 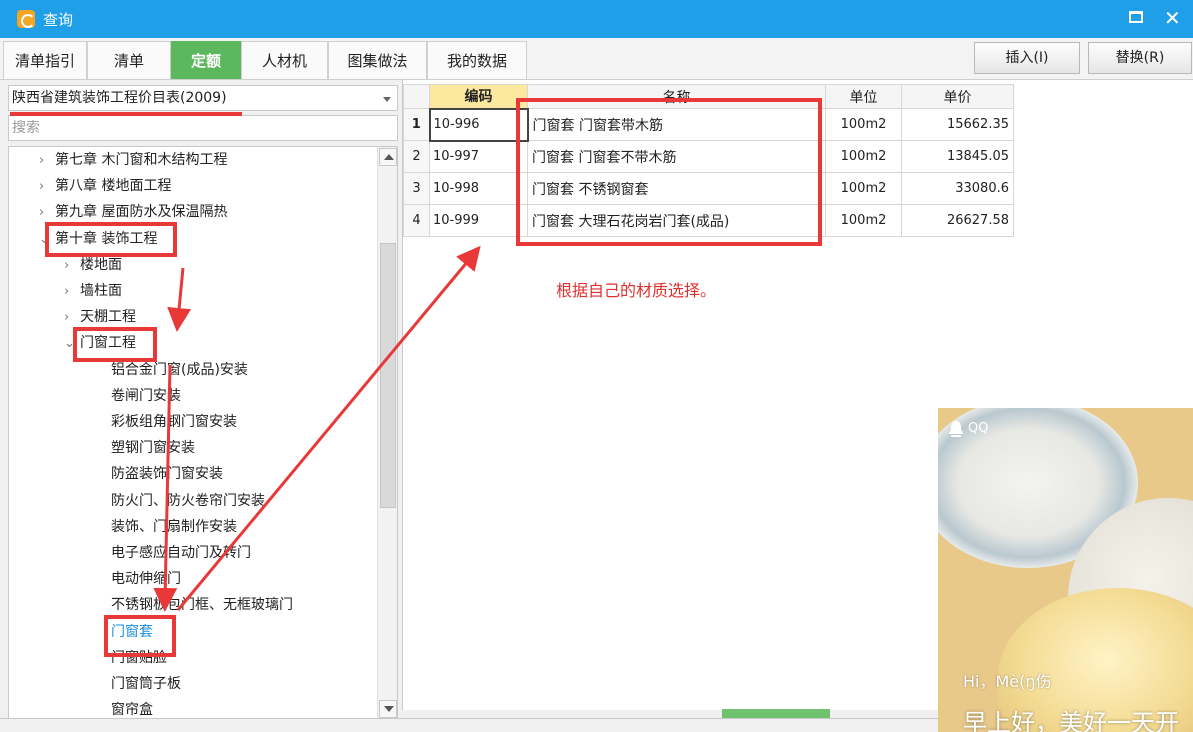 I want to click on tree-scrollbar, so click(x=387, y=433).